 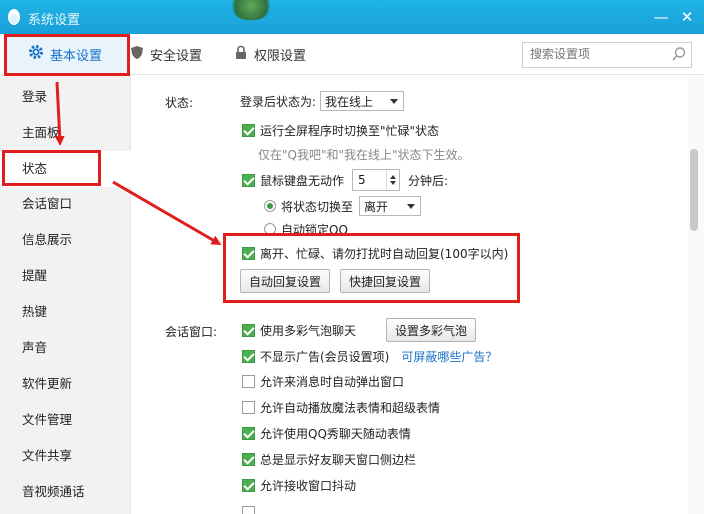 I want to click on magic-emoji-label: 允许自动播放魔法表情和超级表情, so click(x=350, y=407).